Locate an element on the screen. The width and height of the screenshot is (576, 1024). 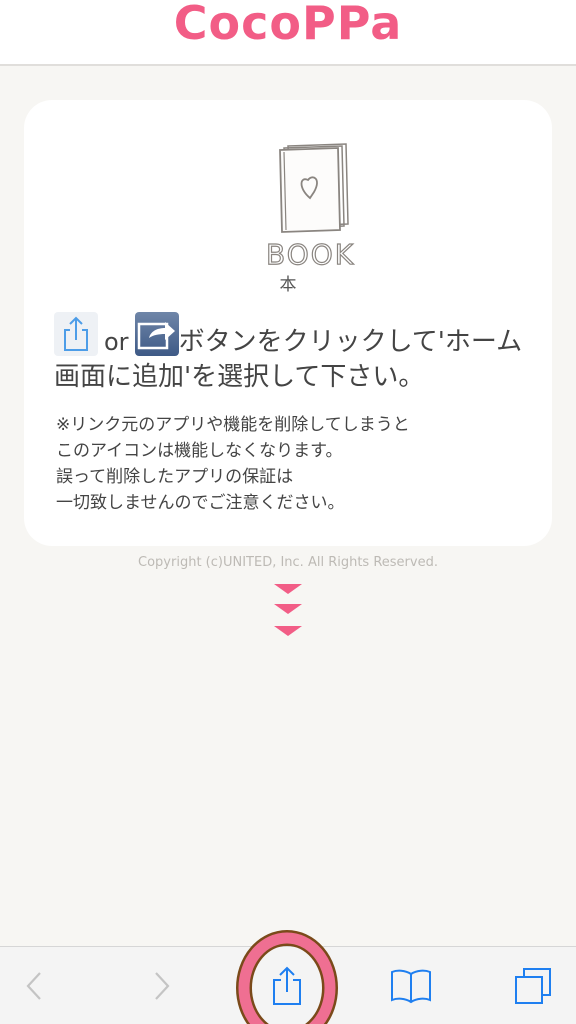
svg-text: BOOK is located at coordinates (310, 254).